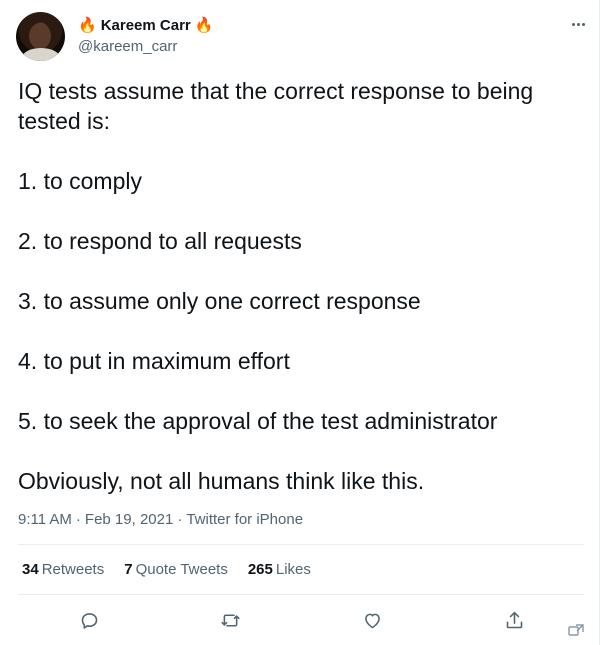 This screenshot has width=600, height=645. I want to click on avatar, so click(40, 36).